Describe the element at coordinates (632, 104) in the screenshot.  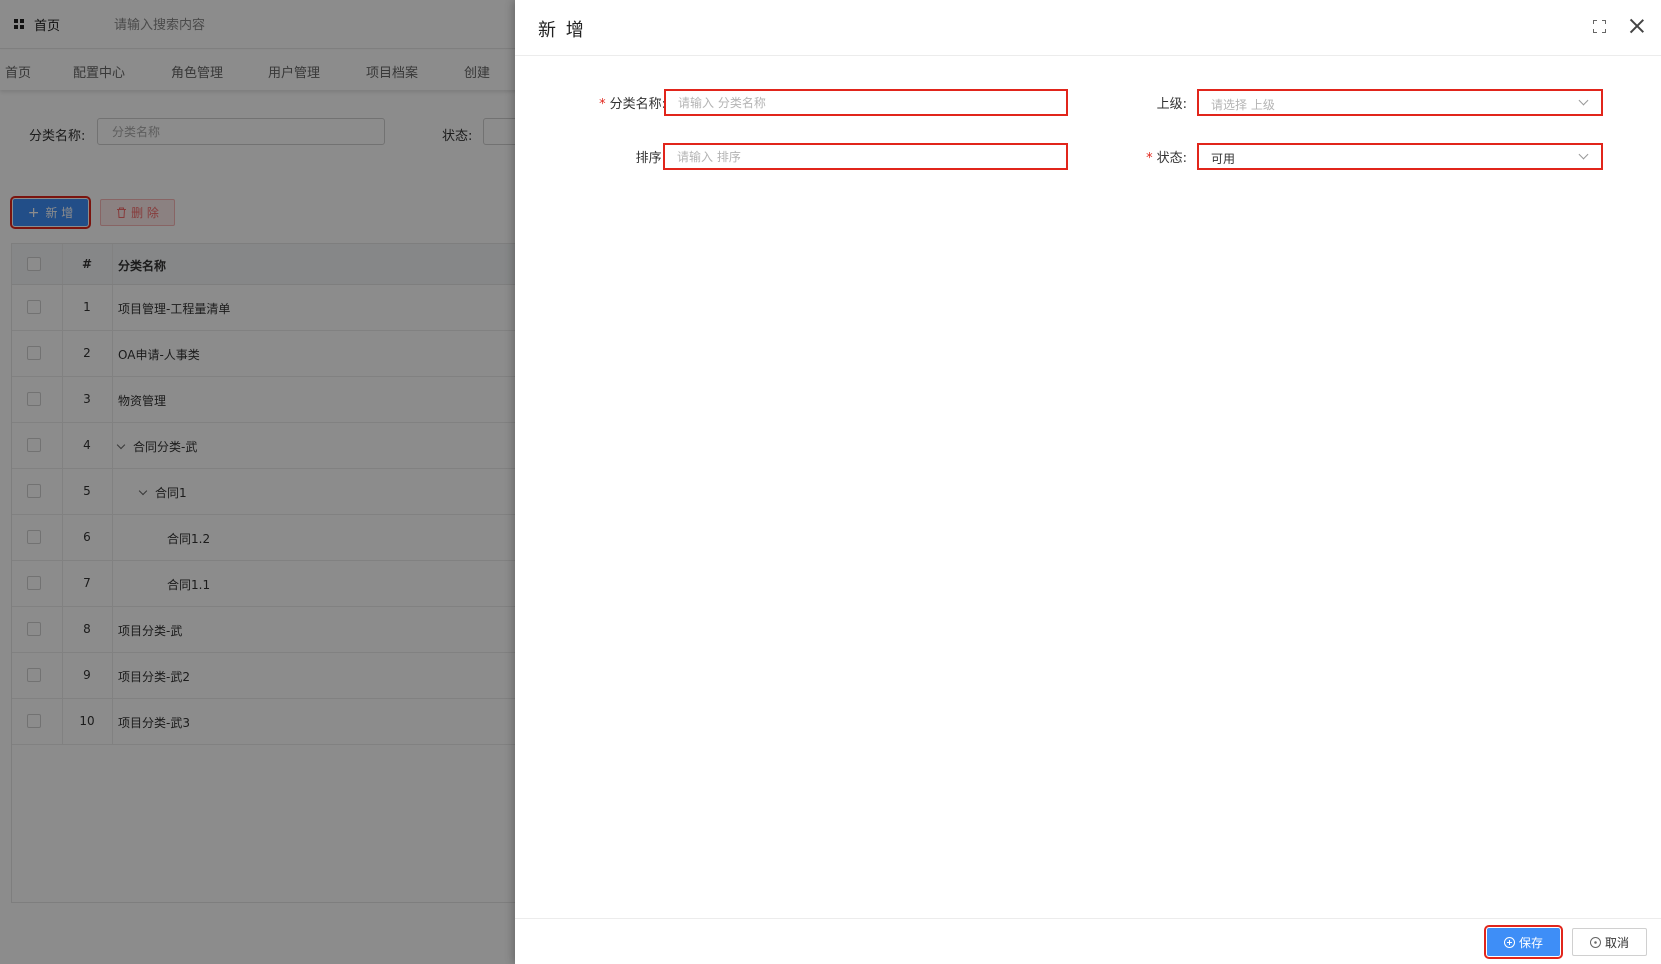
I see `field-name-label: * 分类名称:` at that location.